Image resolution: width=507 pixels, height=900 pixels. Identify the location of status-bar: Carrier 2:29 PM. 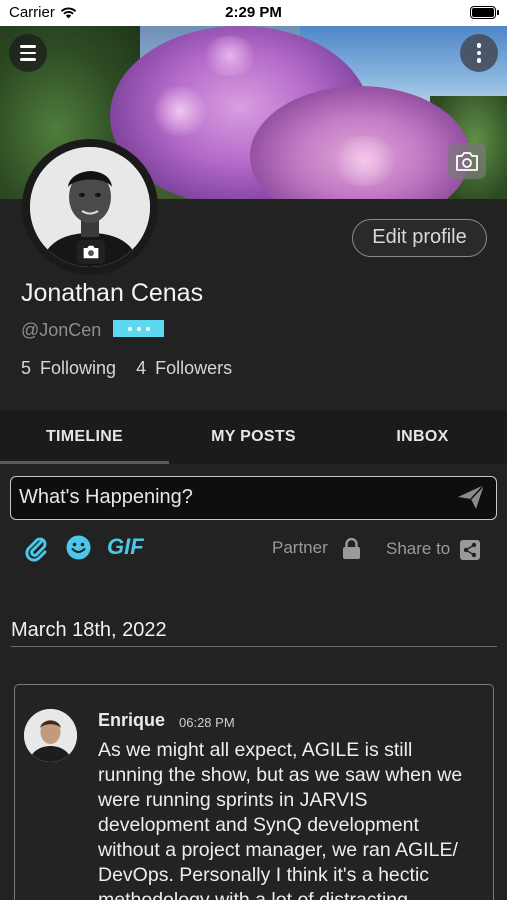
(253, 13).